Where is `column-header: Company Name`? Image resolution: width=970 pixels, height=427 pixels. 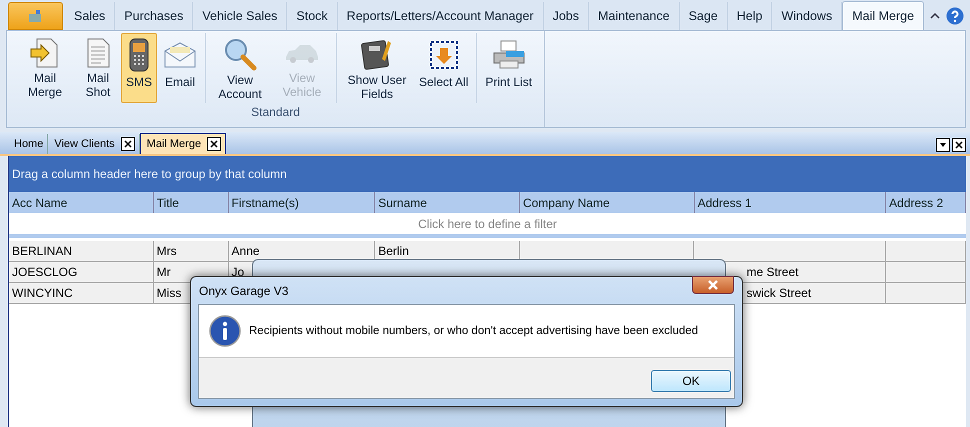 column-header: Company Name is located at coordinates (607, 202).